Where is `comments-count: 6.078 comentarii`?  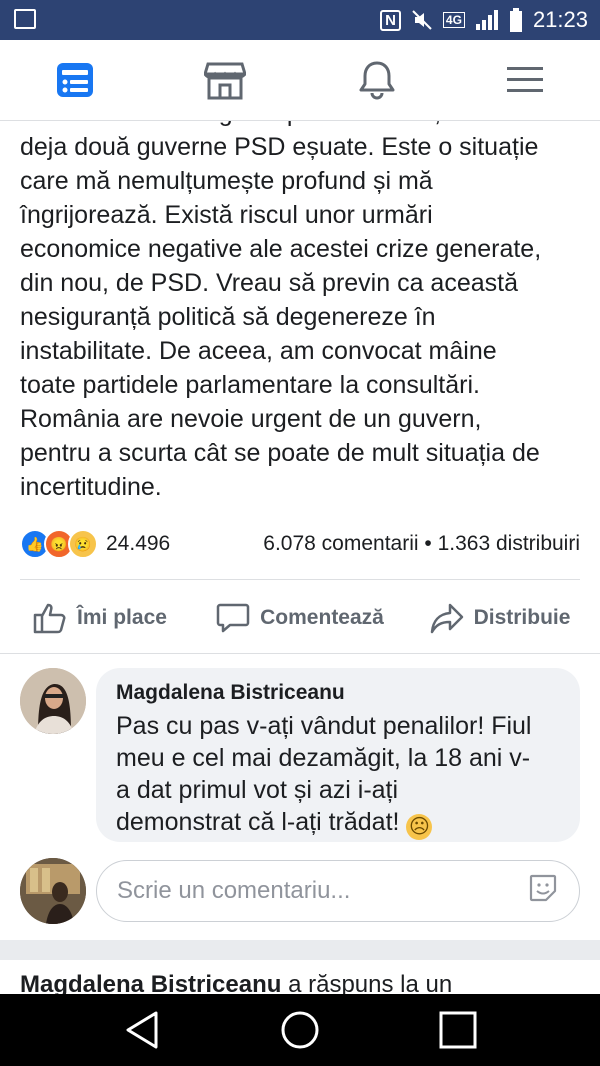 comments-count: 6.078 comentarii is located at coordinates (340, 543).